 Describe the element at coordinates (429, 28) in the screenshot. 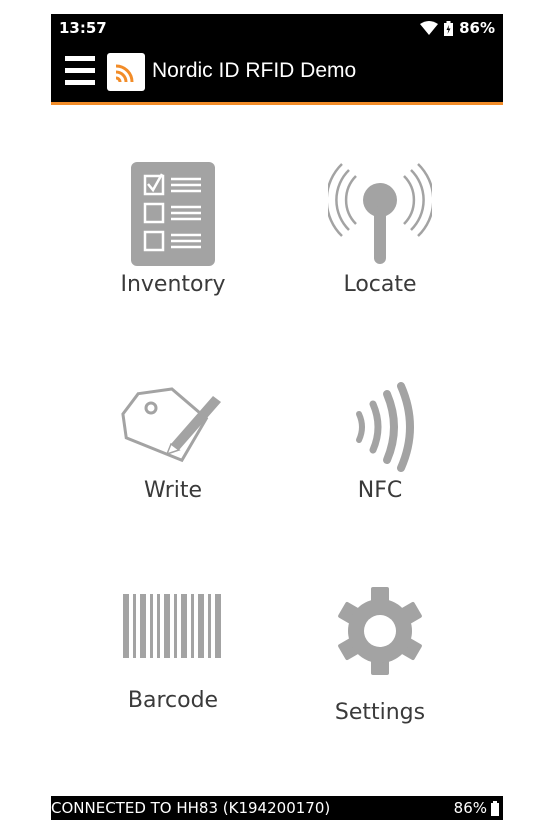

I see `wifi-icon` at that location.